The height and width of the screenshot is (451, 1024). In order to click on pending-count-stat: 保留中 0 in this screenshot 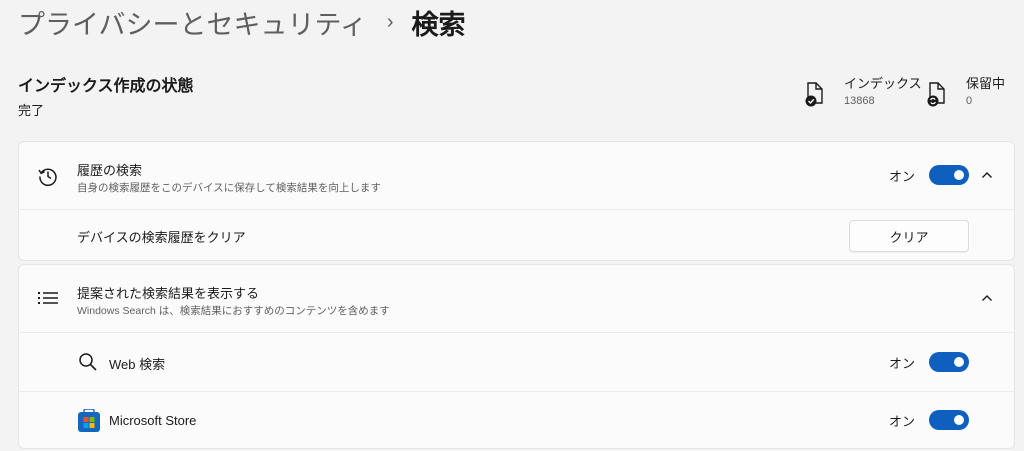, I will do `click(965, 92)`.